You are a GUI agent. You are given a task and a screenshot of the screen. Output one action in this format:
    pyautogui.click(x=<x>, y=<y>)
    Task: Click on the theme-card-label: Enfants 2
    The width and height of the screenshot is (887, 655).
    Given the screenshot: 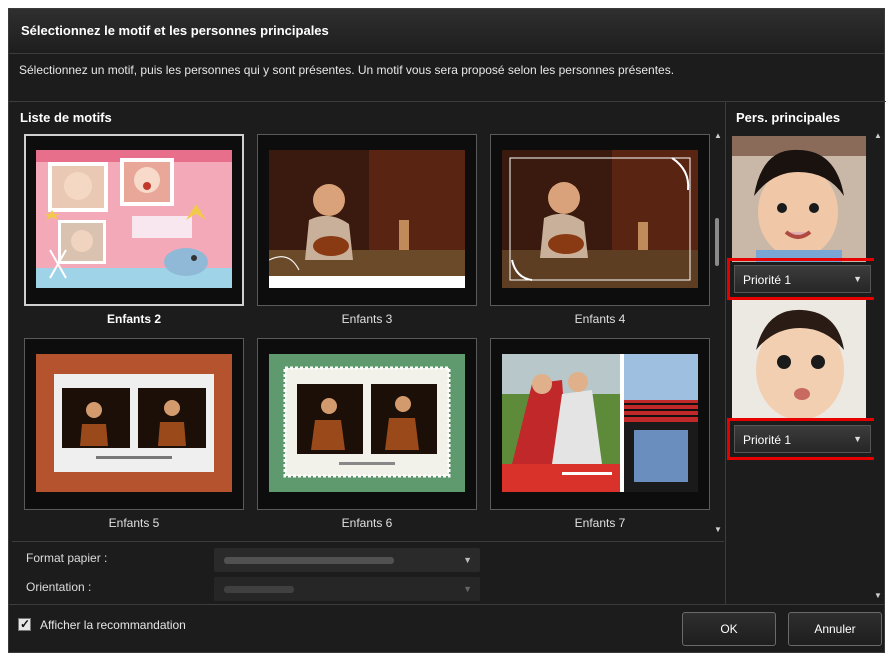 What is the action you would take?
    pyautogui.click(x=133, y=319)
    